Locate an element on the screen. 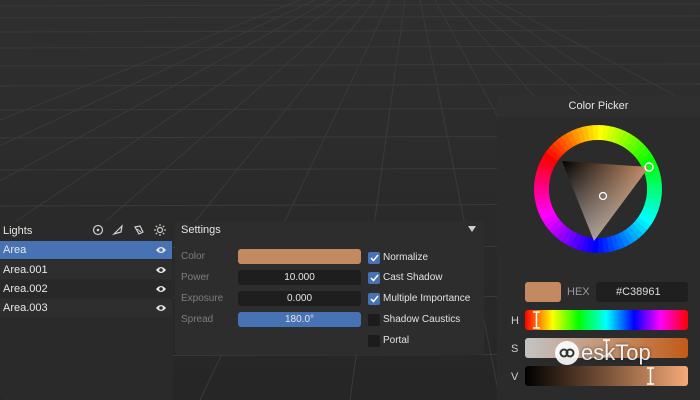  brush-icon is located at coordinates (139, 230).